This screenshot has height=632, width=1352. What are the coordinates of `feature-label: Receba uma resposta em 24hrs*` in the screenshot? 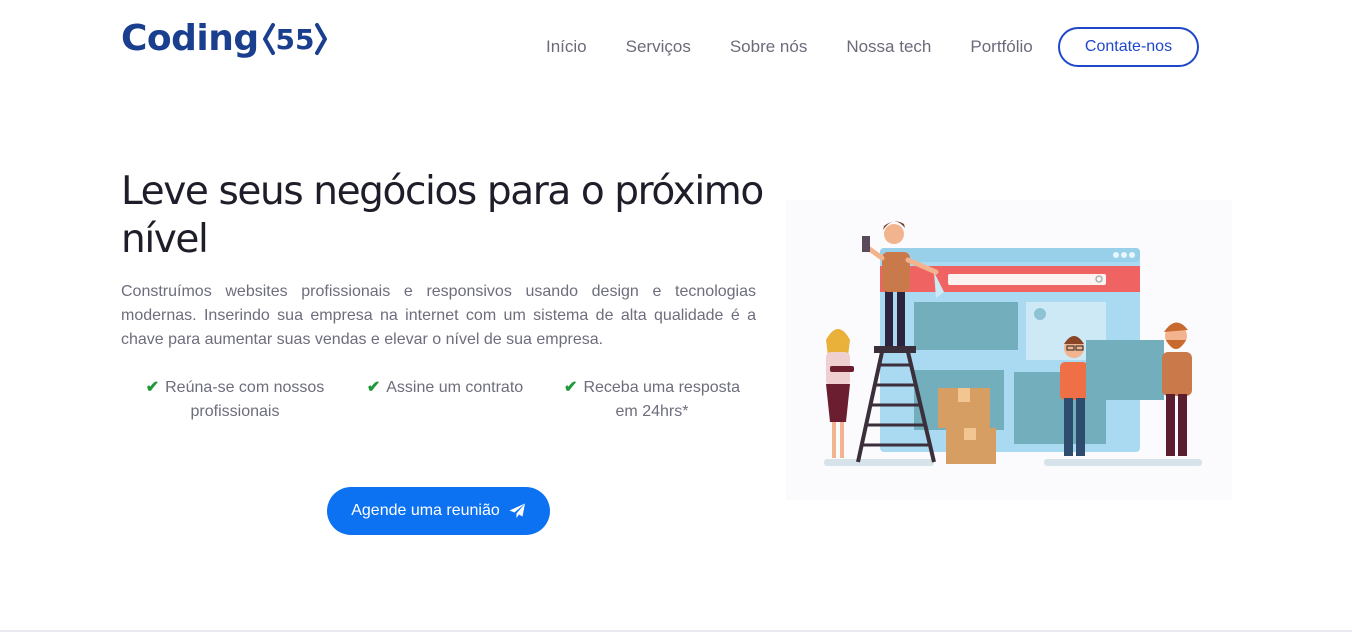 It's located at (661, 399).